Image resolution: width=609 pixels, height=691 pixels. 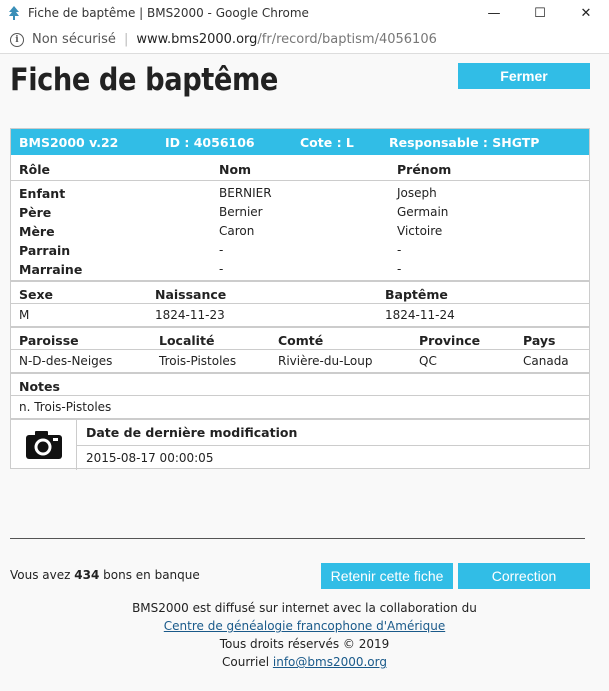 What do you see at coordinates (540, 13) in the screenshot?
I see `maximize-button: ☐` at bounding box center [540, 13].